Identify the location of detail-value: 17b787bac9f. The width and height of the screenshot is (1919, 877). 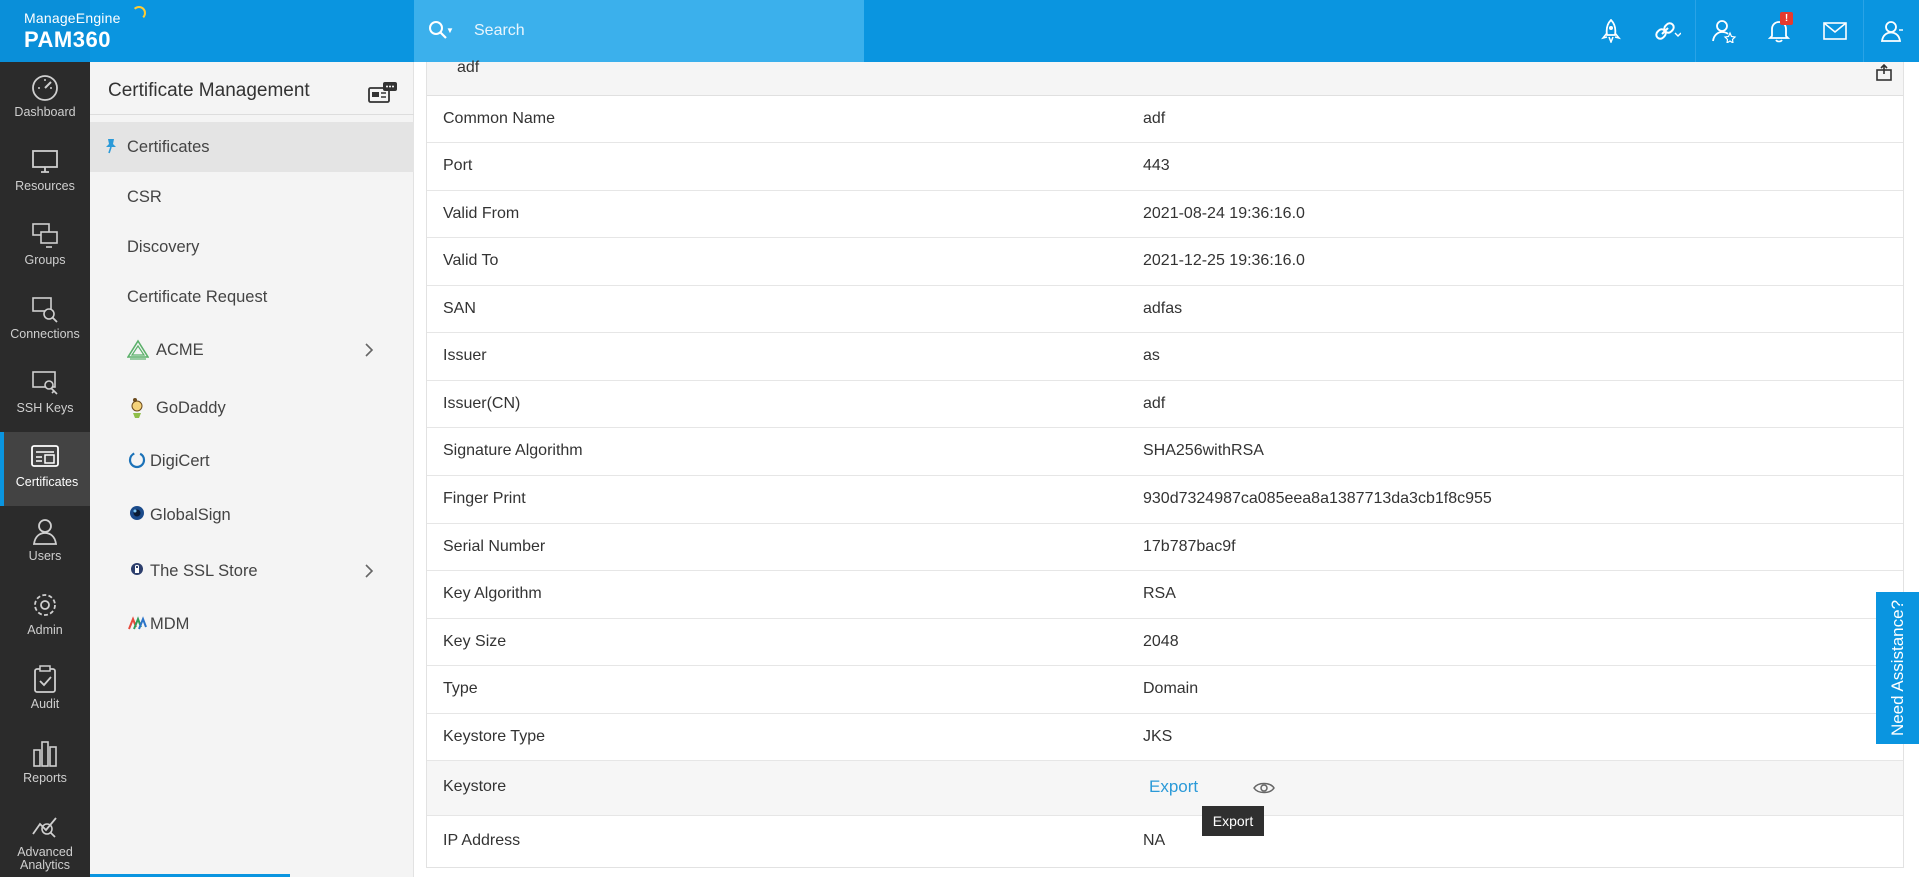
(1189, 546).